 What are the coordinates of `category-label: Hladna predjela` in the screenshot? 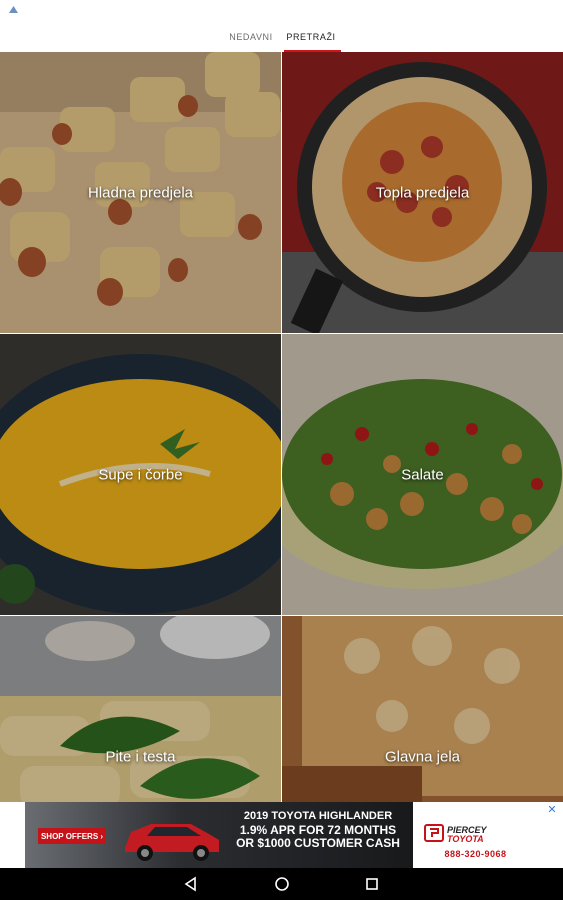 It's located at (140, 192).